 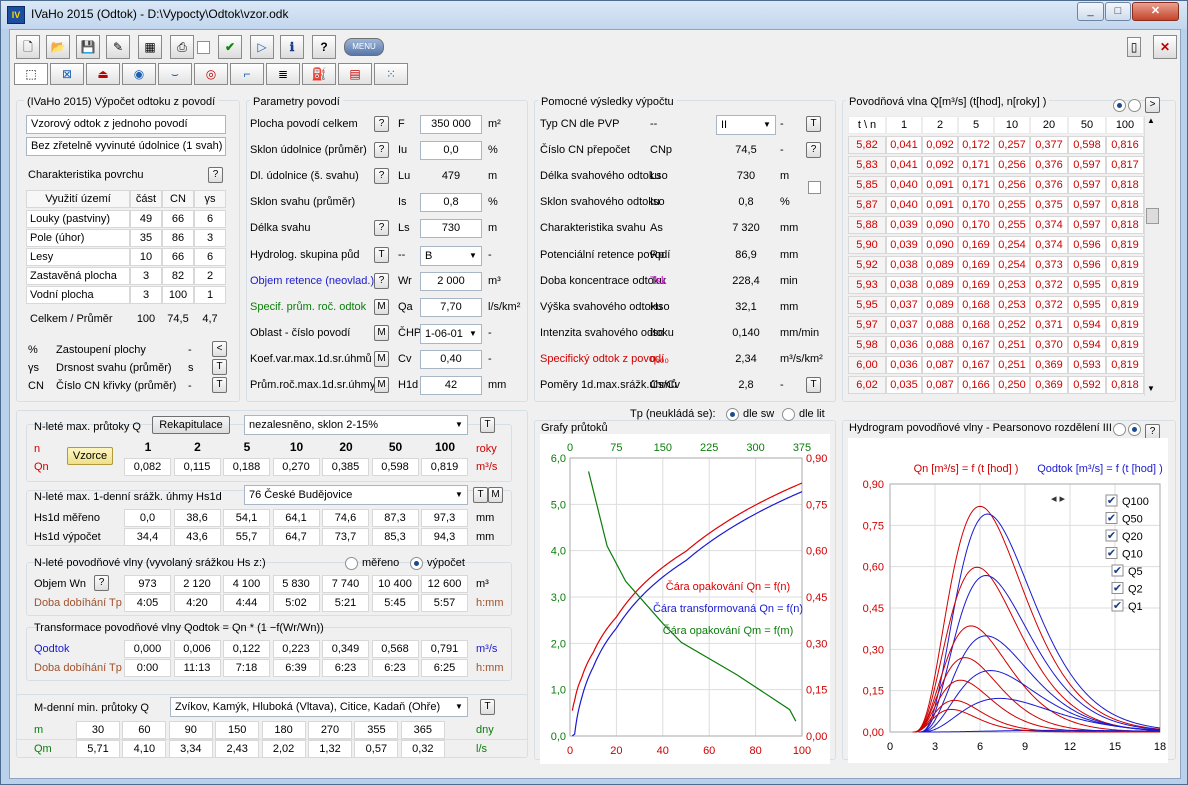 I want to click on recap-button: Rekapitulace, so click(x=191, y=425).